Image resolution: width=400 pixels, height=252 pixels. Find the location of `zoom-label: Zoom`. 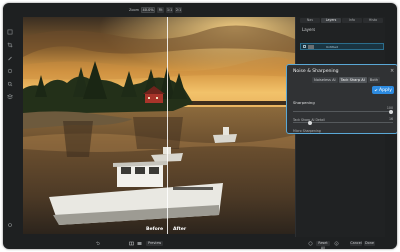

zoom-label: Zoom is located at coordinates (134, 10).